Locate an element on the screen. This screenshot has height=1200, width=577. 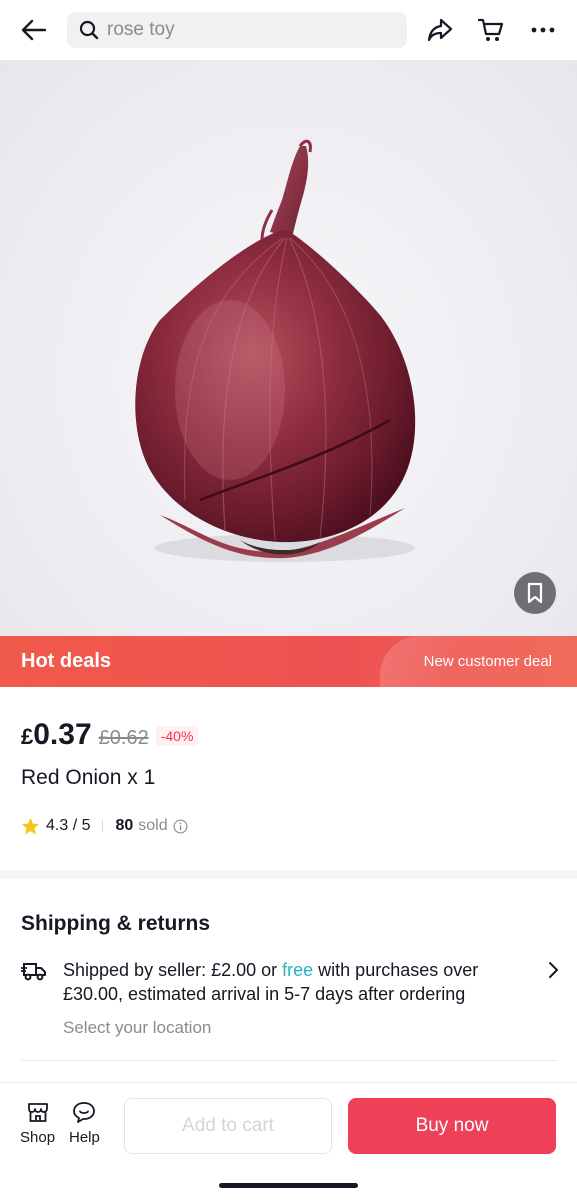
free-shipping-label: free is located at coordinates (298, 970).